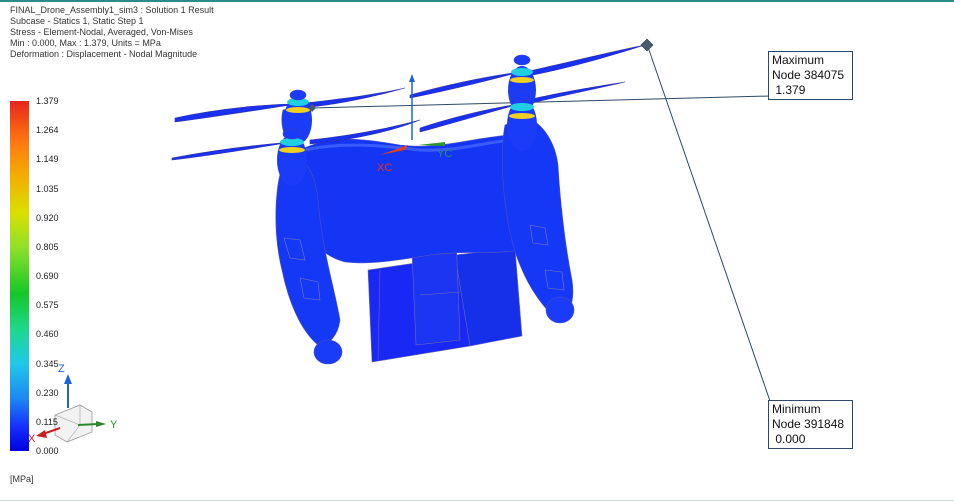  Describe the element at coordinates (412, 114) in the screenshot. I see `wcs-axes` at that location.